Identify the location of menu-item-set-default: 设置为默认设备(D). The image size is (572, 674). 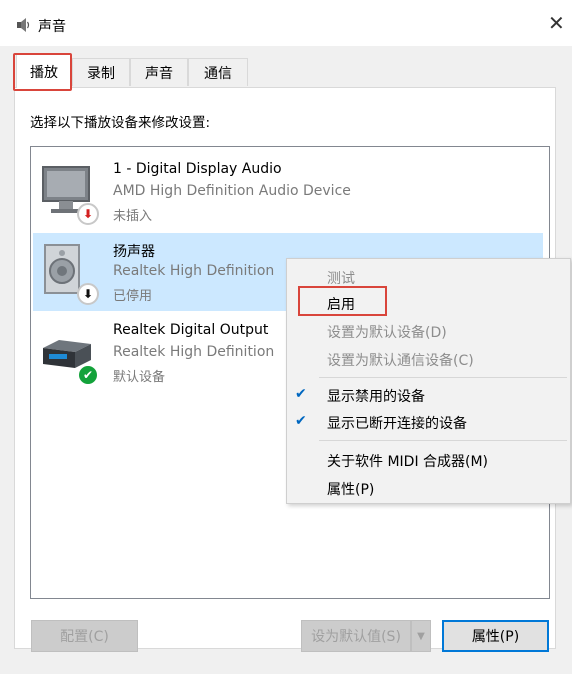
(387, 332).